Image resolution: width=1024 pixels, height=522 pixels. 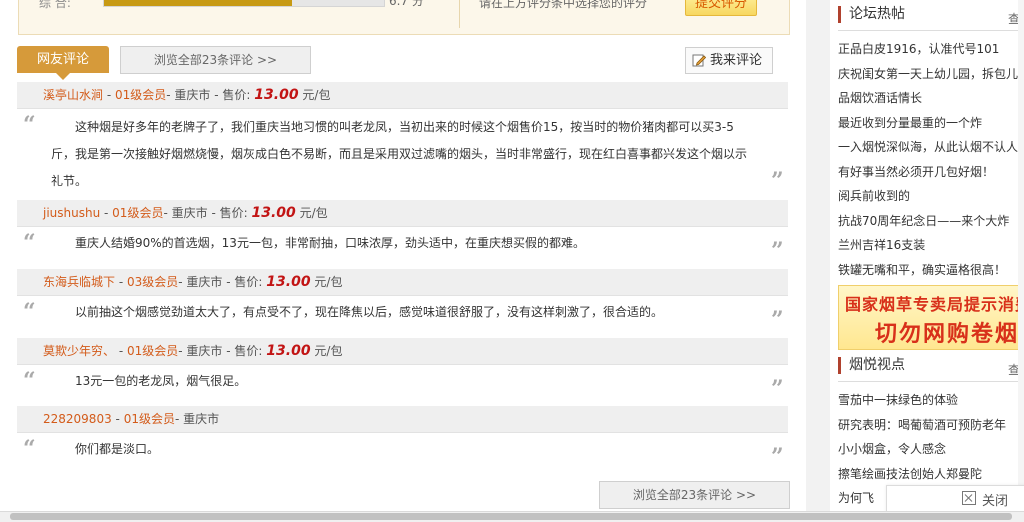 What do you see at coordinates (402, 95) in the screenshot?
I see `comment-header: 溪亭山水涧 - 01级会员- 重庆市 - 售价: 13.00 元/包` at bounding box center [402, 95].